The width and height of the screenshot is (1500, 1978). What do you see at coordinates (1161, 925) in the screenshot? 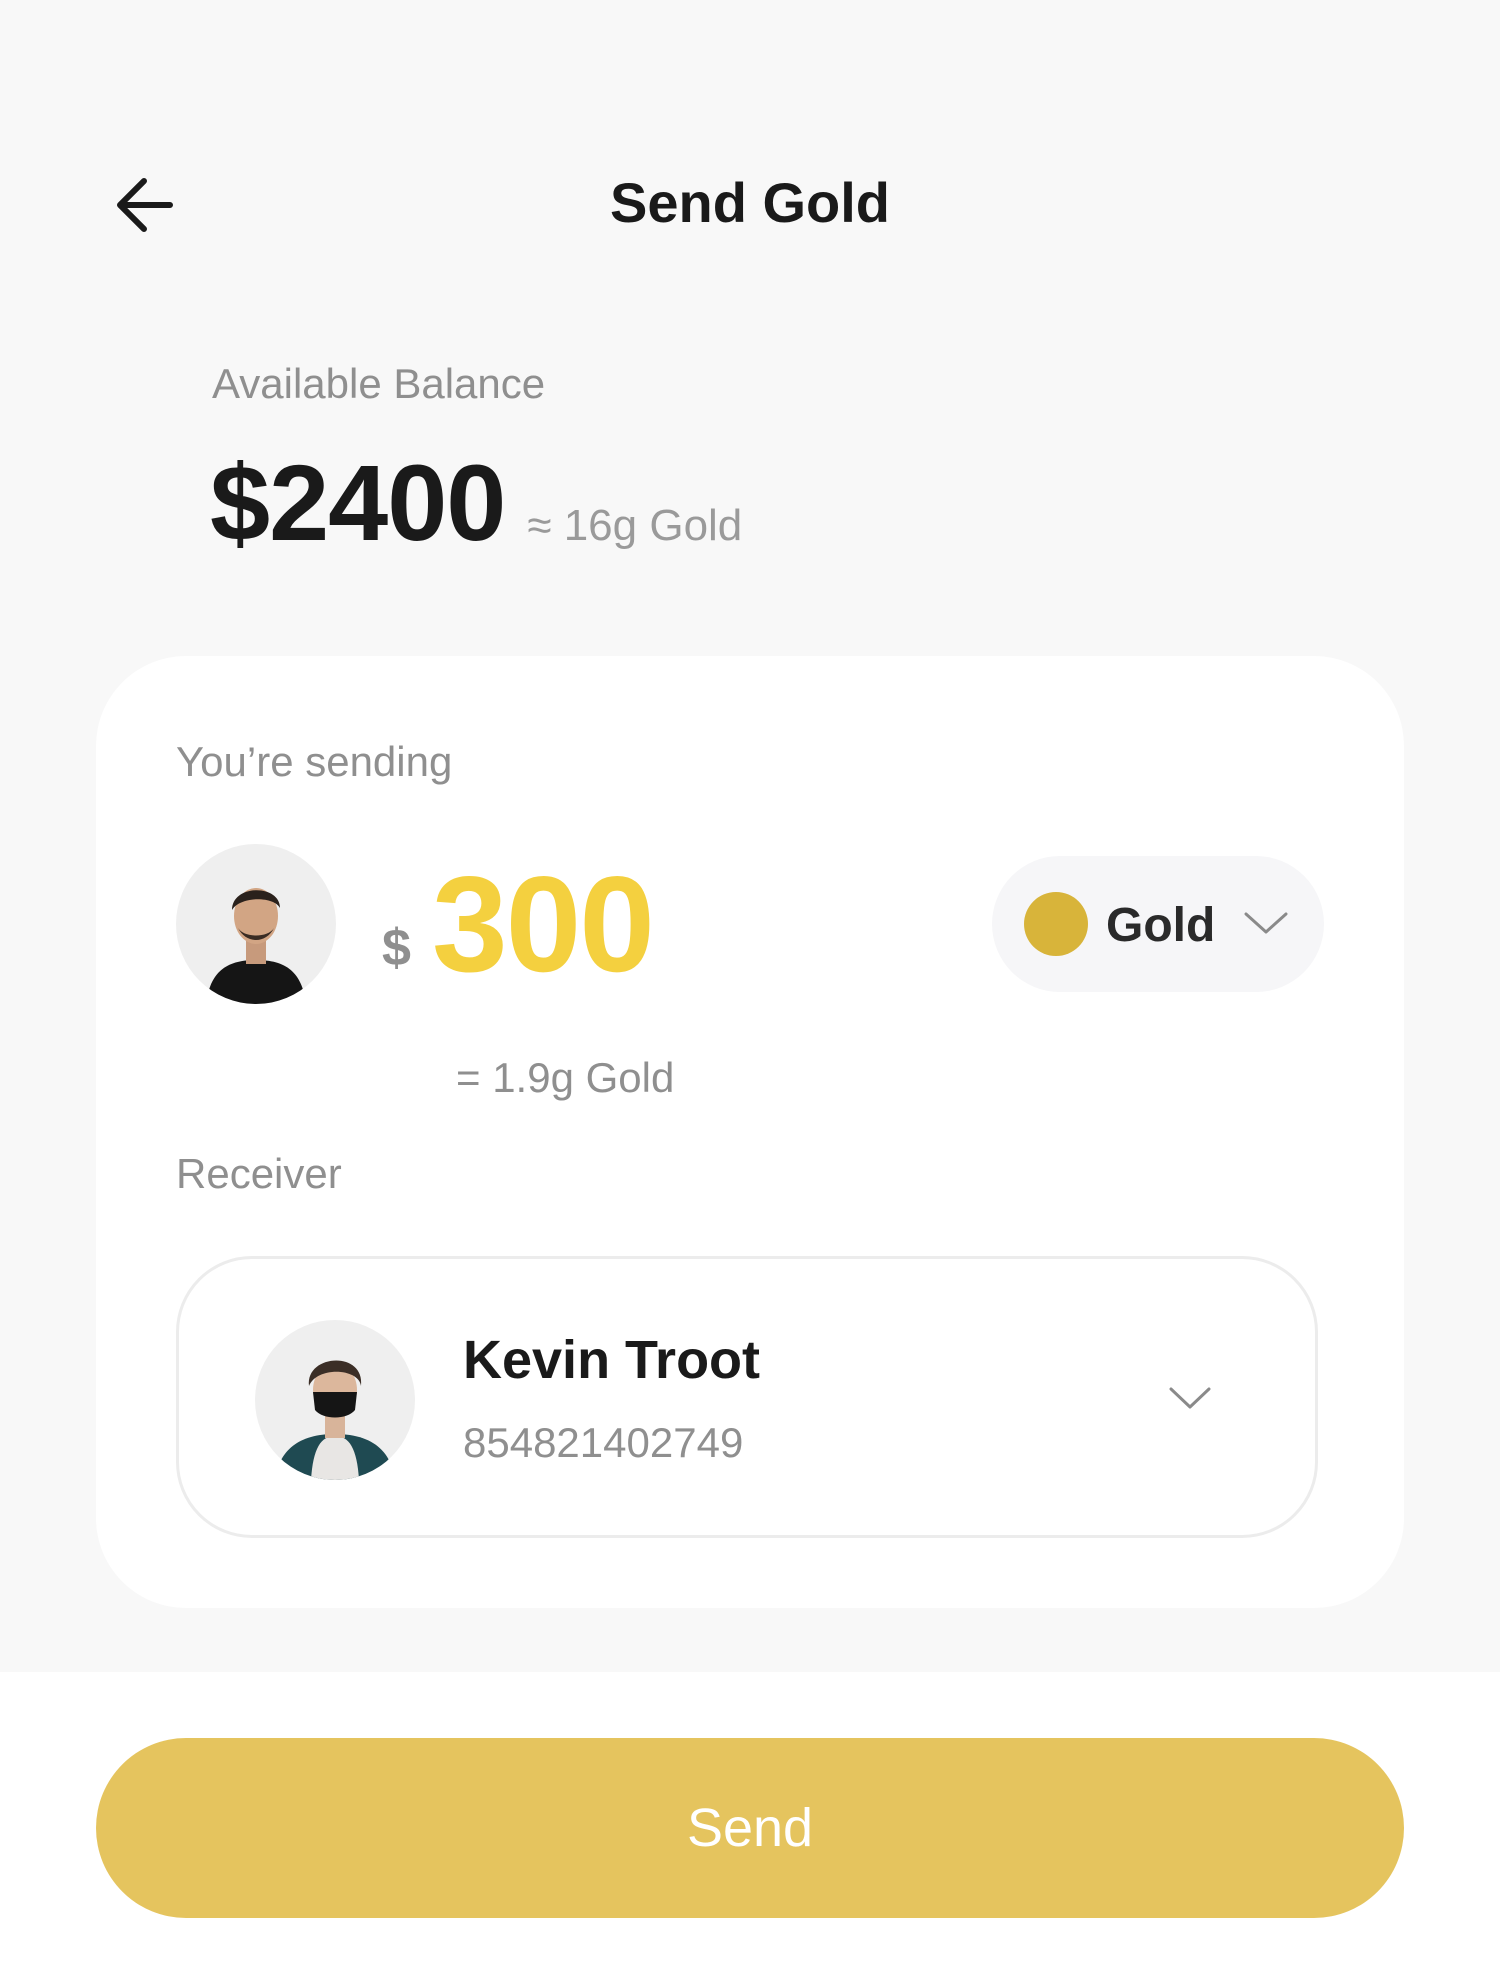
I see `asset-label: Gold` at bounding box center [1161, 925].